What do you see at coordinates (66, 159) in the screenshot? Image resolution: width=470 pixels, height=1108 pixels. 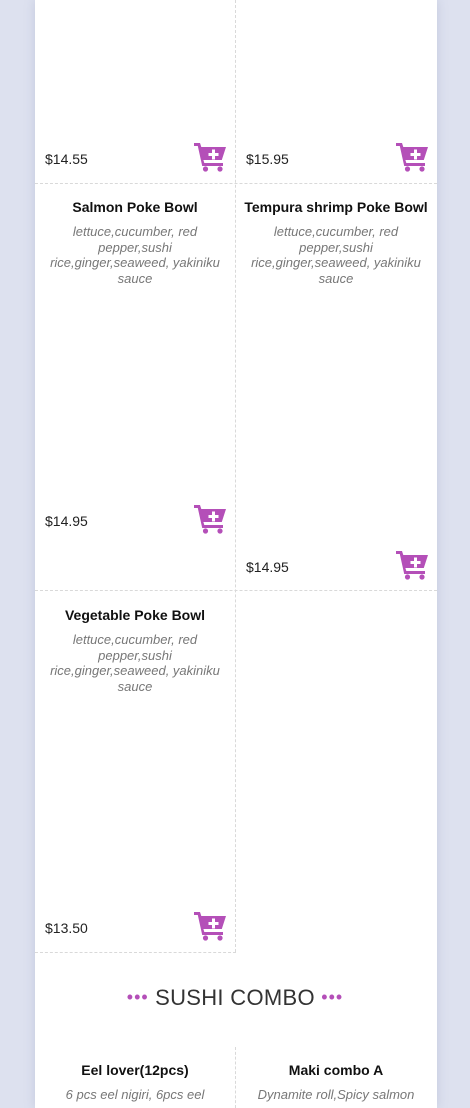 I see `item-price: $14.55` at bounding box center [66, 159].